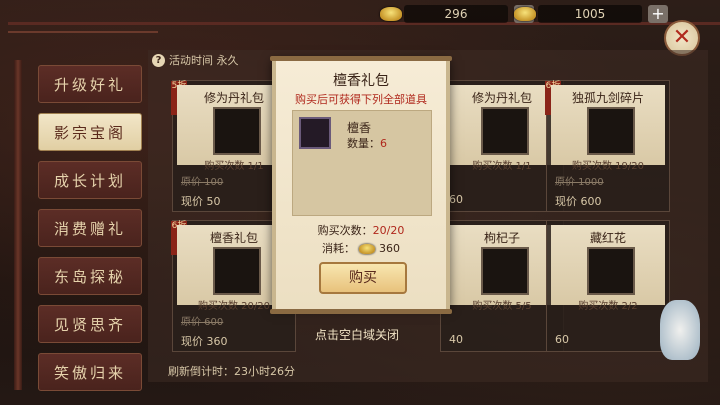 The width and height of the screenshot is (720, 405). I want to click on purchase-count: 购买次数 5/5, so click(502, 306).